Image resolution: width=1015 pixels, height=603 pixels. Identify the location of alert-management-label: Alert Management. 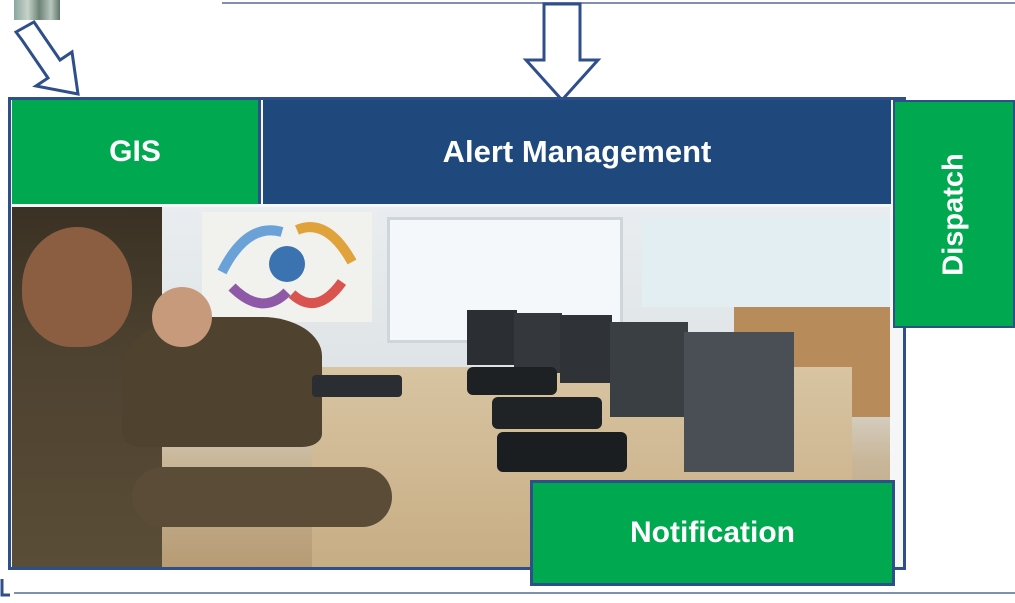
(577, 151).